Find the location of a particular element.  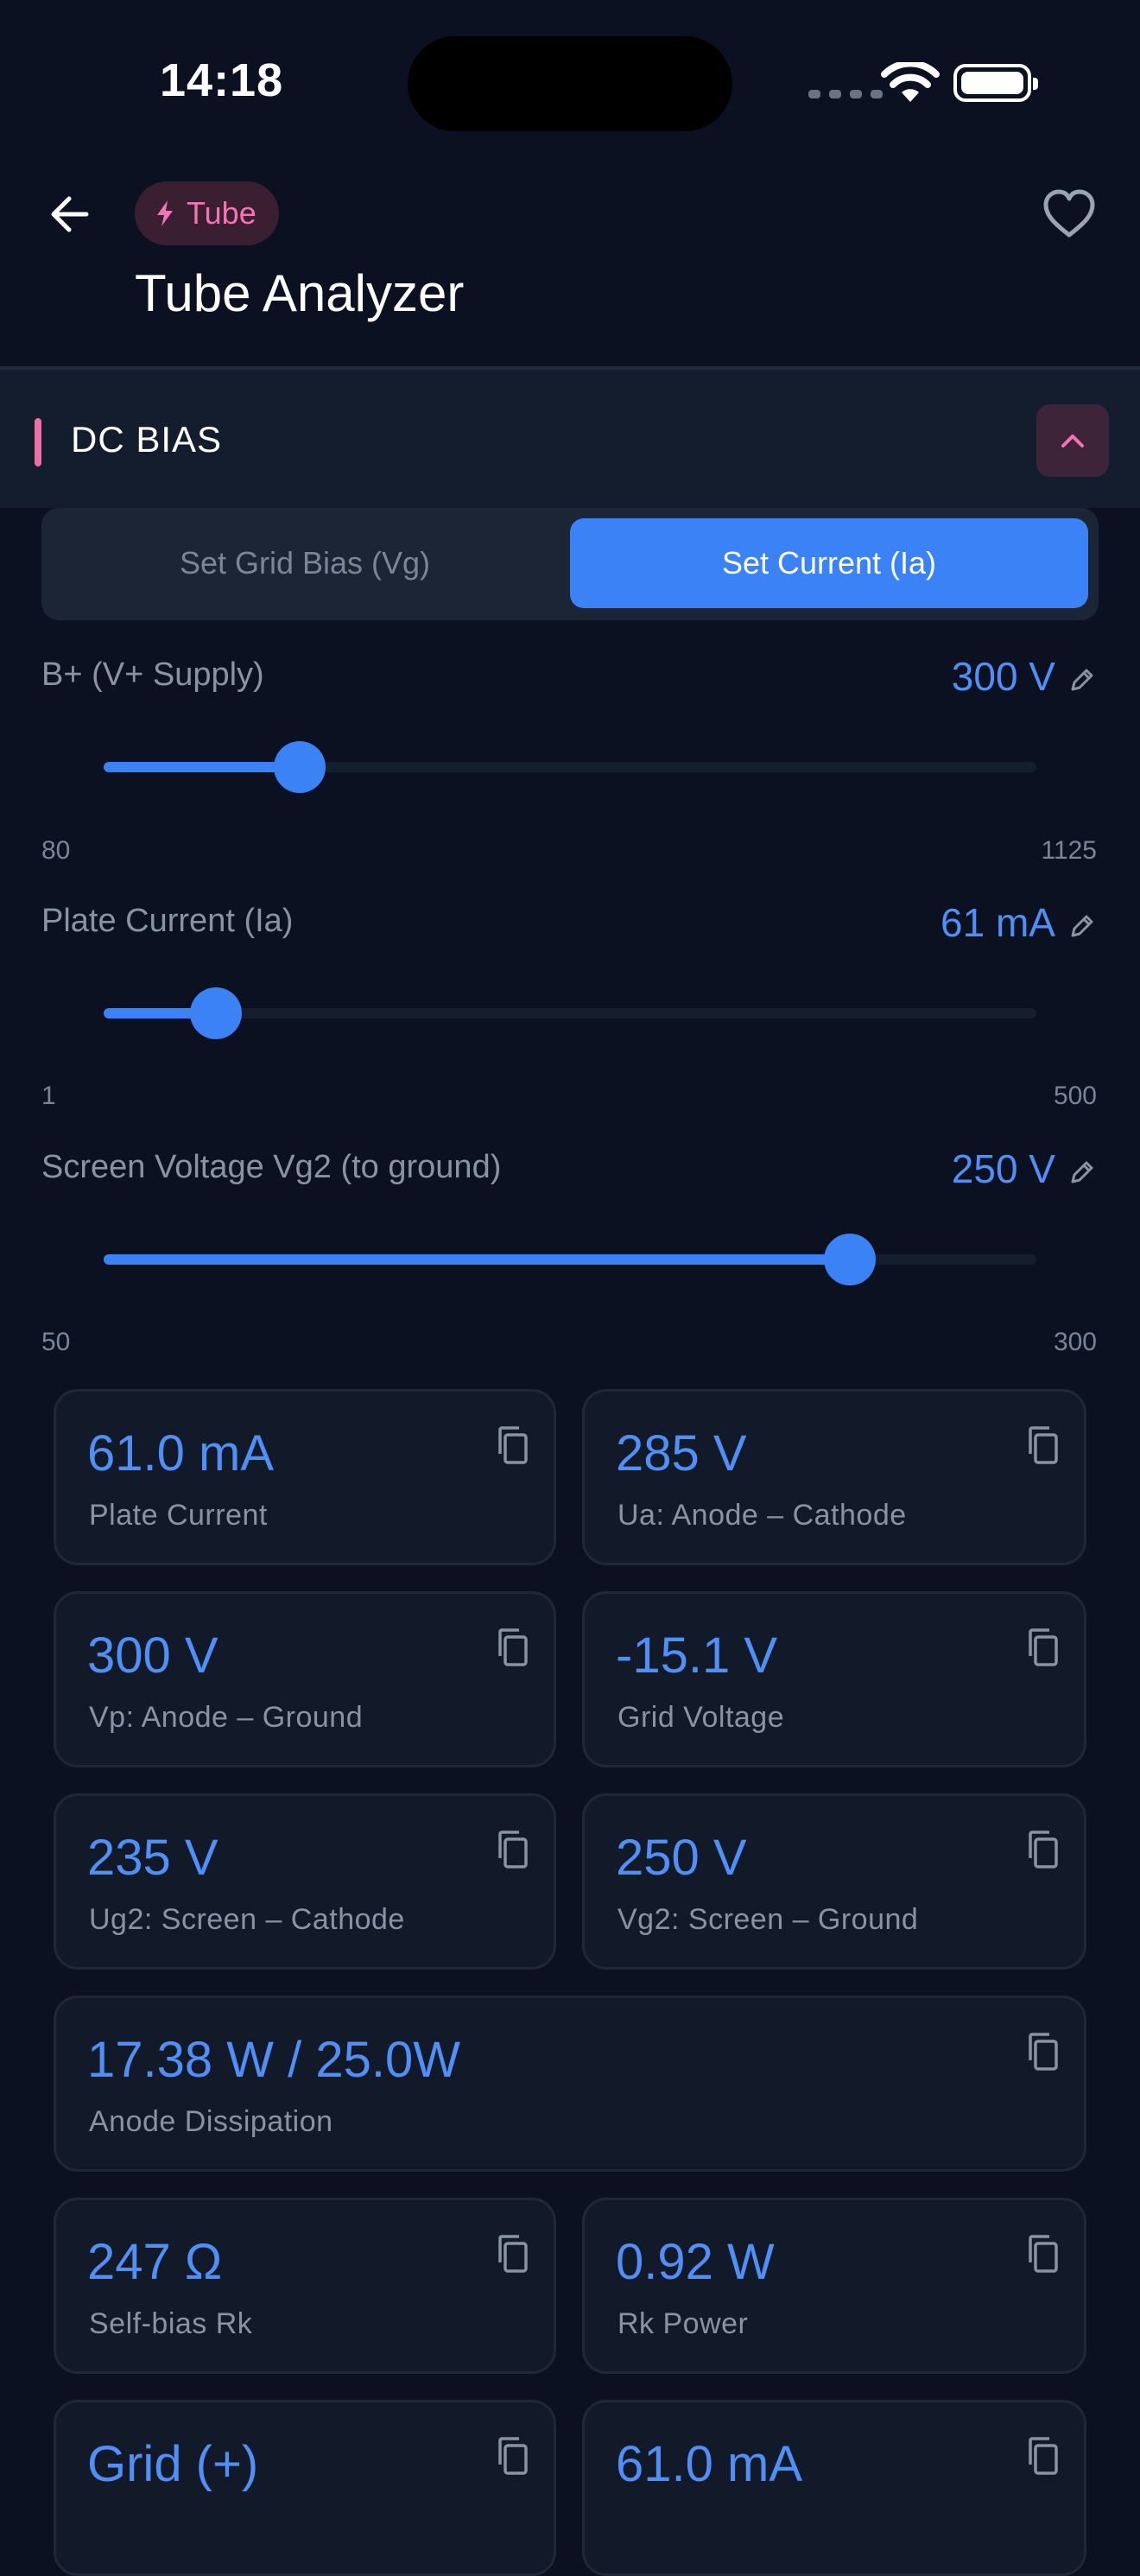

result-label: Vg2: Screen – Ground is located at coordinates (768, 1919).